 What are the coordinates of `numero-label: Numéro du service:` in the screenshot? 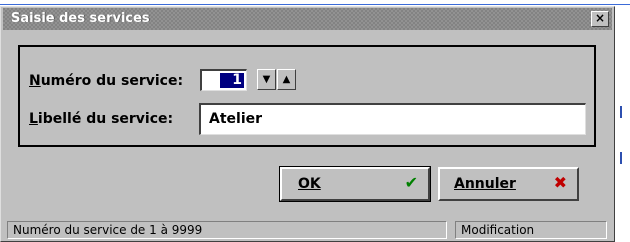 It's located at (106, 81).